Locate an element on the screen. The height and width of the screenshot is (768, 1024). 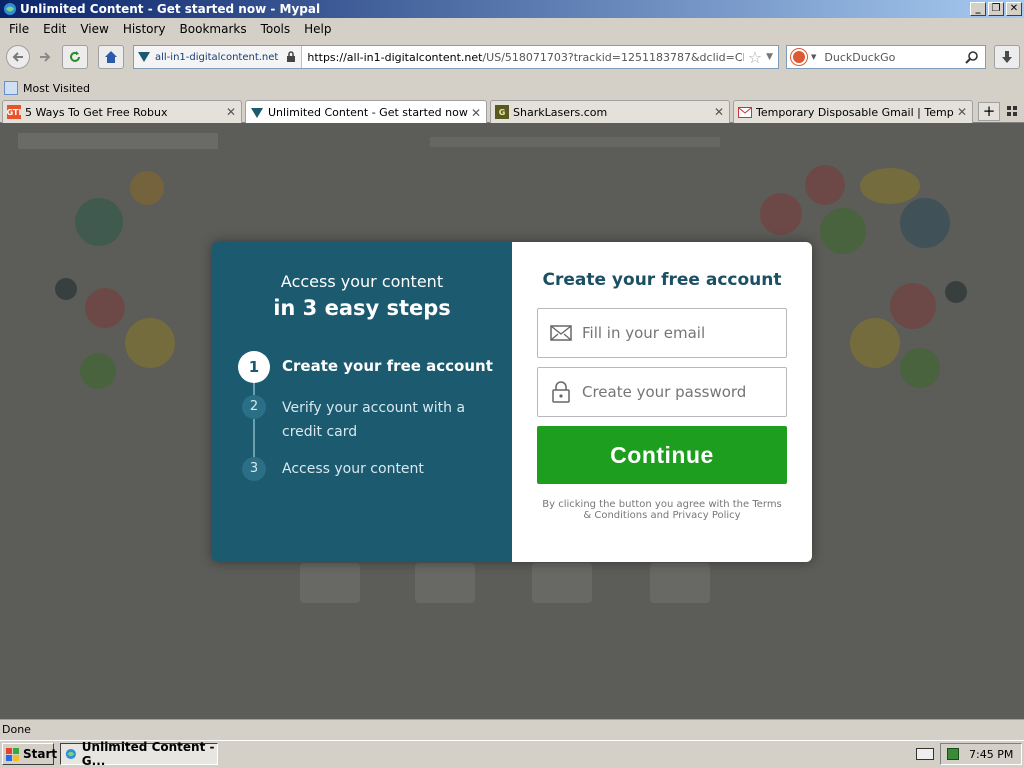
forward-arrow-icon is located at coordinates (45, 57).